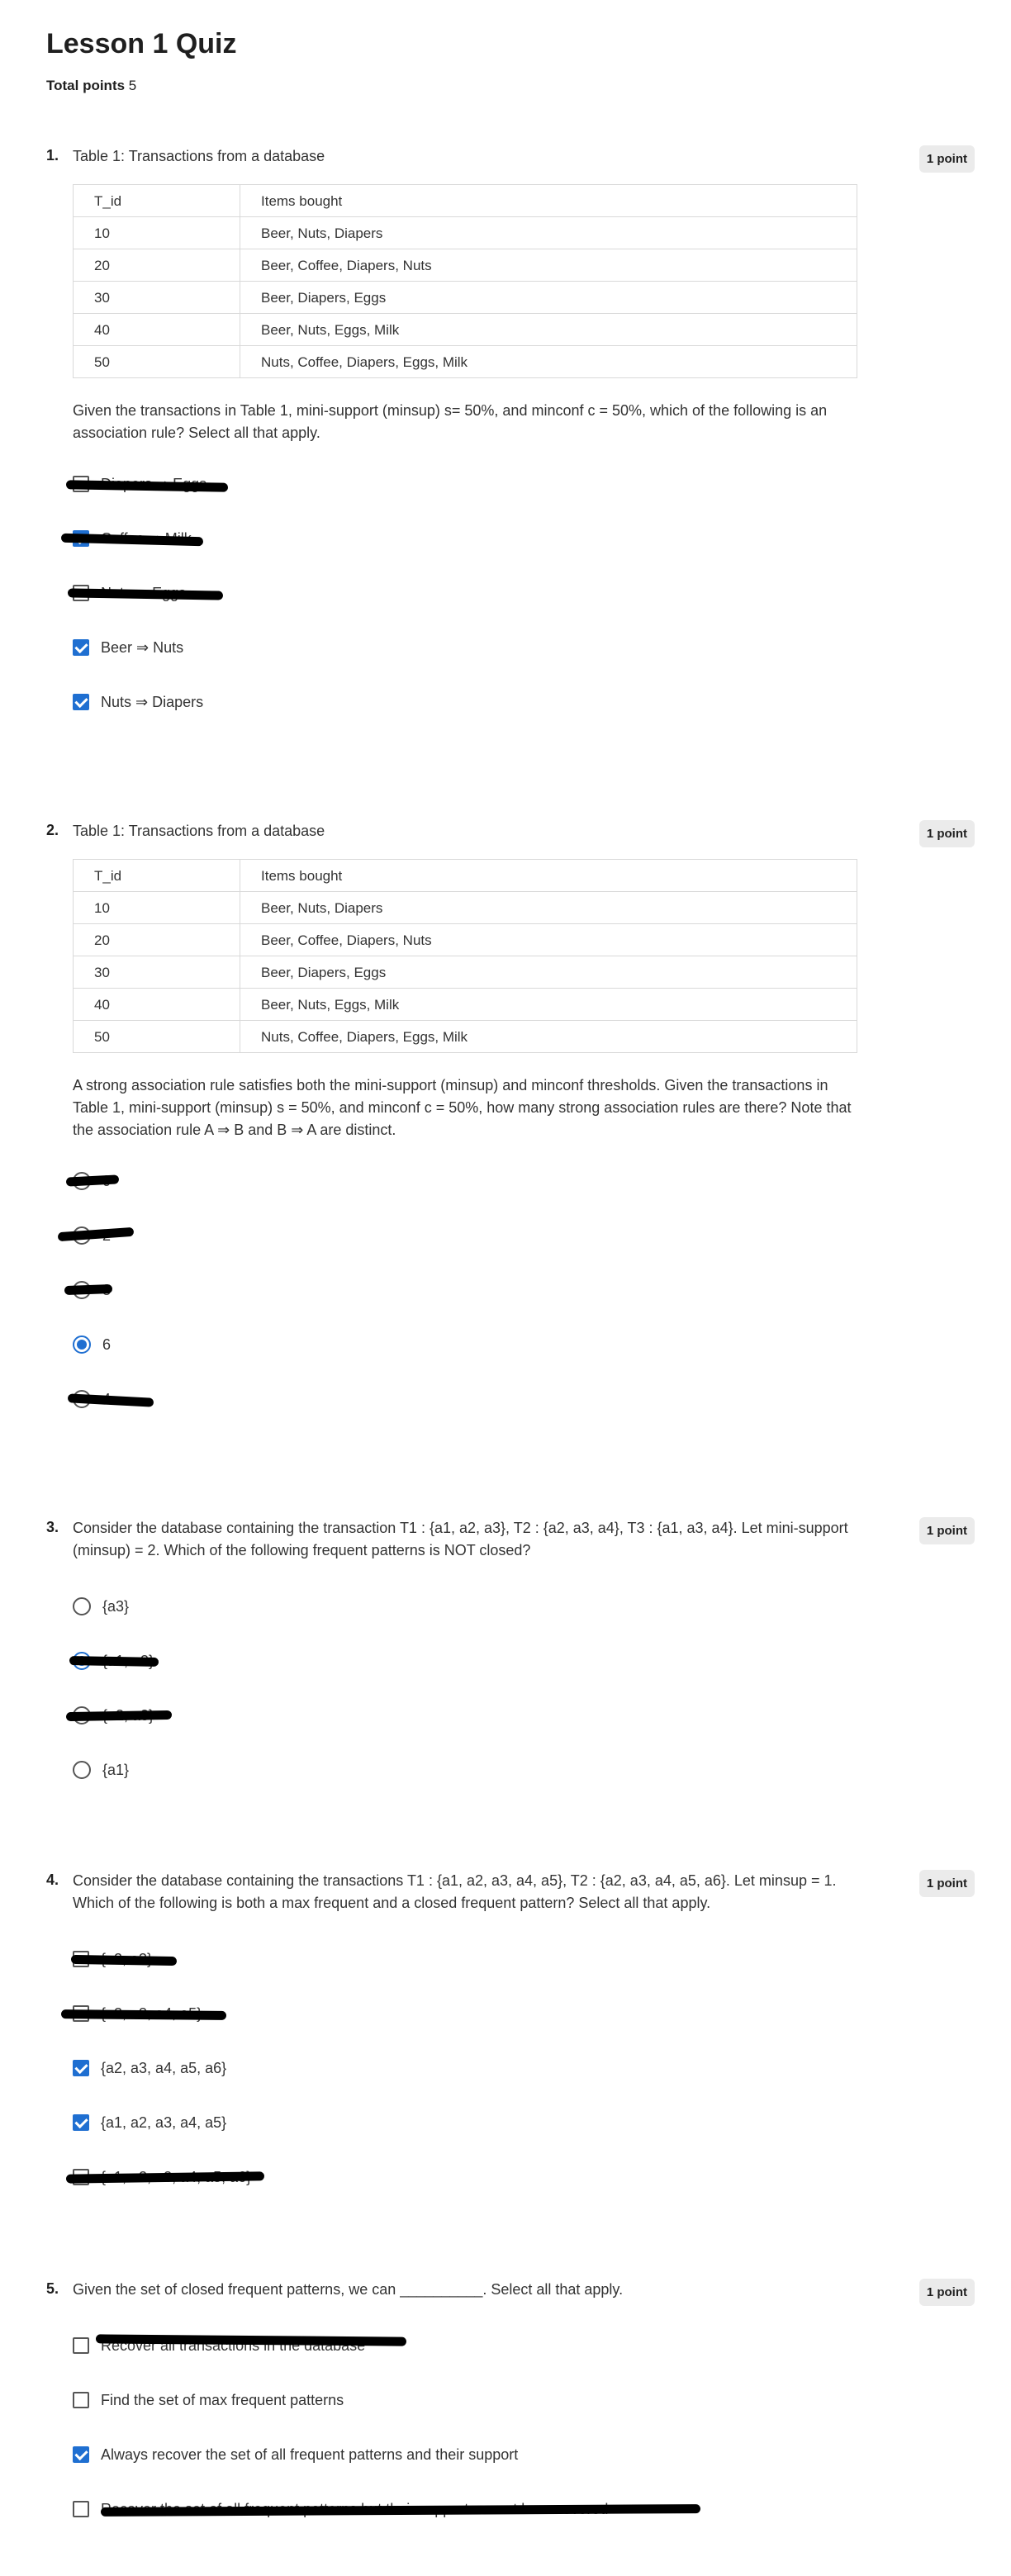 Image resolution: width=1011 pixels, height=2576 pixels. I want to click on question-number: 1., so click(52, 155).